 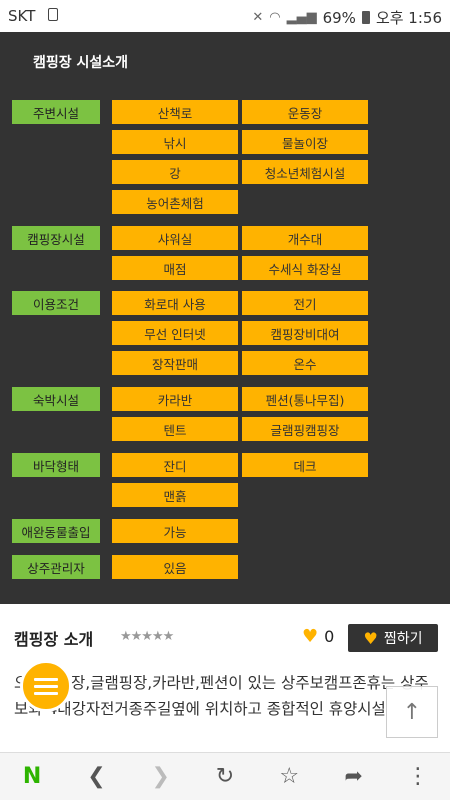 What do you see at coordinates (22, 16) in the screenshot?
I see `carrier-label: SKT` at bounding box center [22, 16].